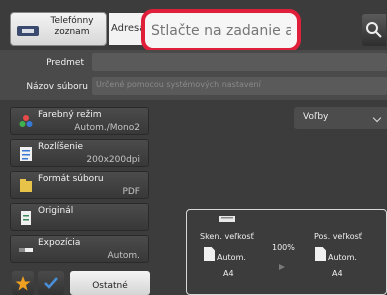  Describe the element at coordinates (338, 236) in the screenshot. I see `send-size-label: Pos. veľkosť` at that location.